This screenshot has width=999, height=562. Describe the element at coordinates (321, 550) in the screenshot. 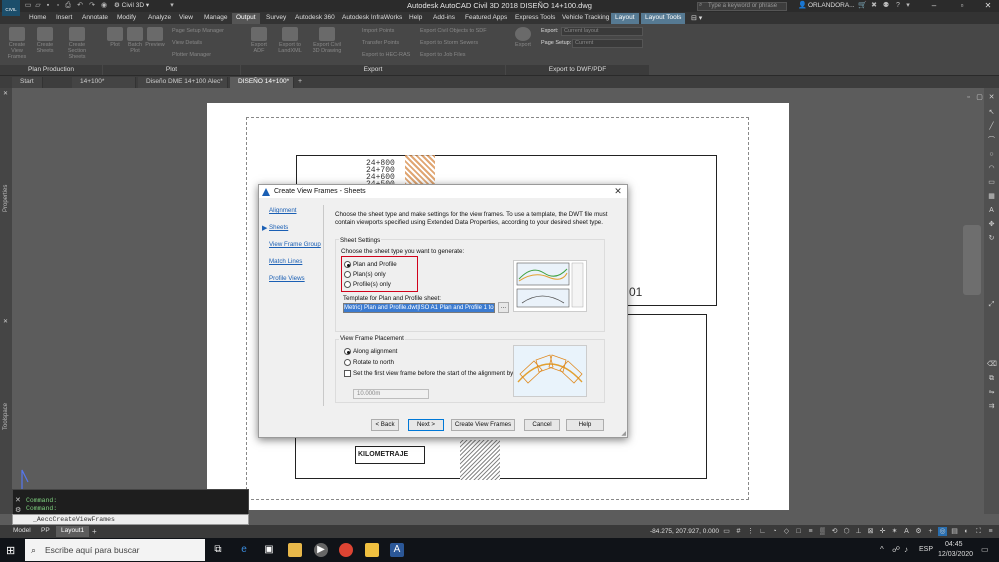

I see `media-icon: ▶` at that location.